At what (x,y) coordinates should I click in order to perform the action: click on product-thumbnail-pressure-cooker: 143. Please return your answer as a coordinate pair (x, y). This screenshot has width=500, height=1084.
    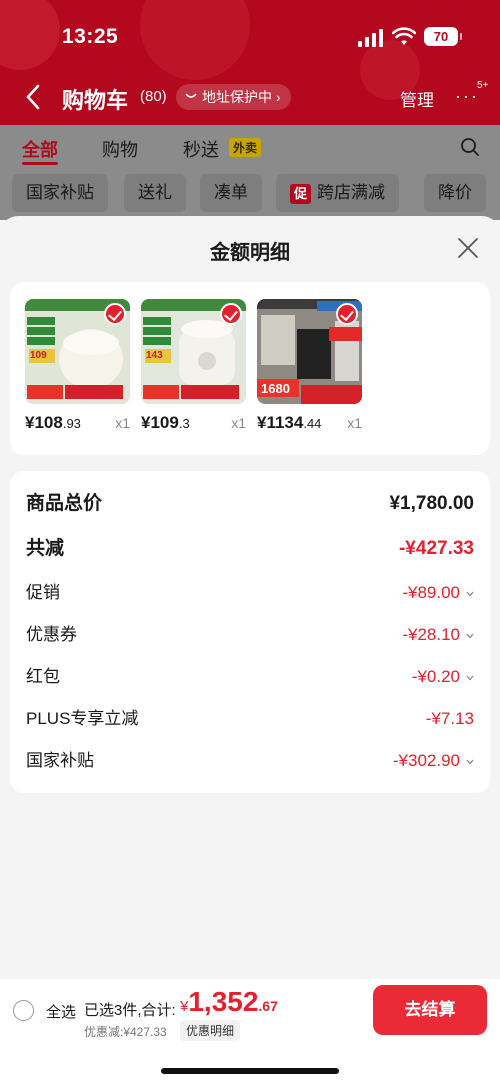
    Looking at the image, I should click on (193, 351).